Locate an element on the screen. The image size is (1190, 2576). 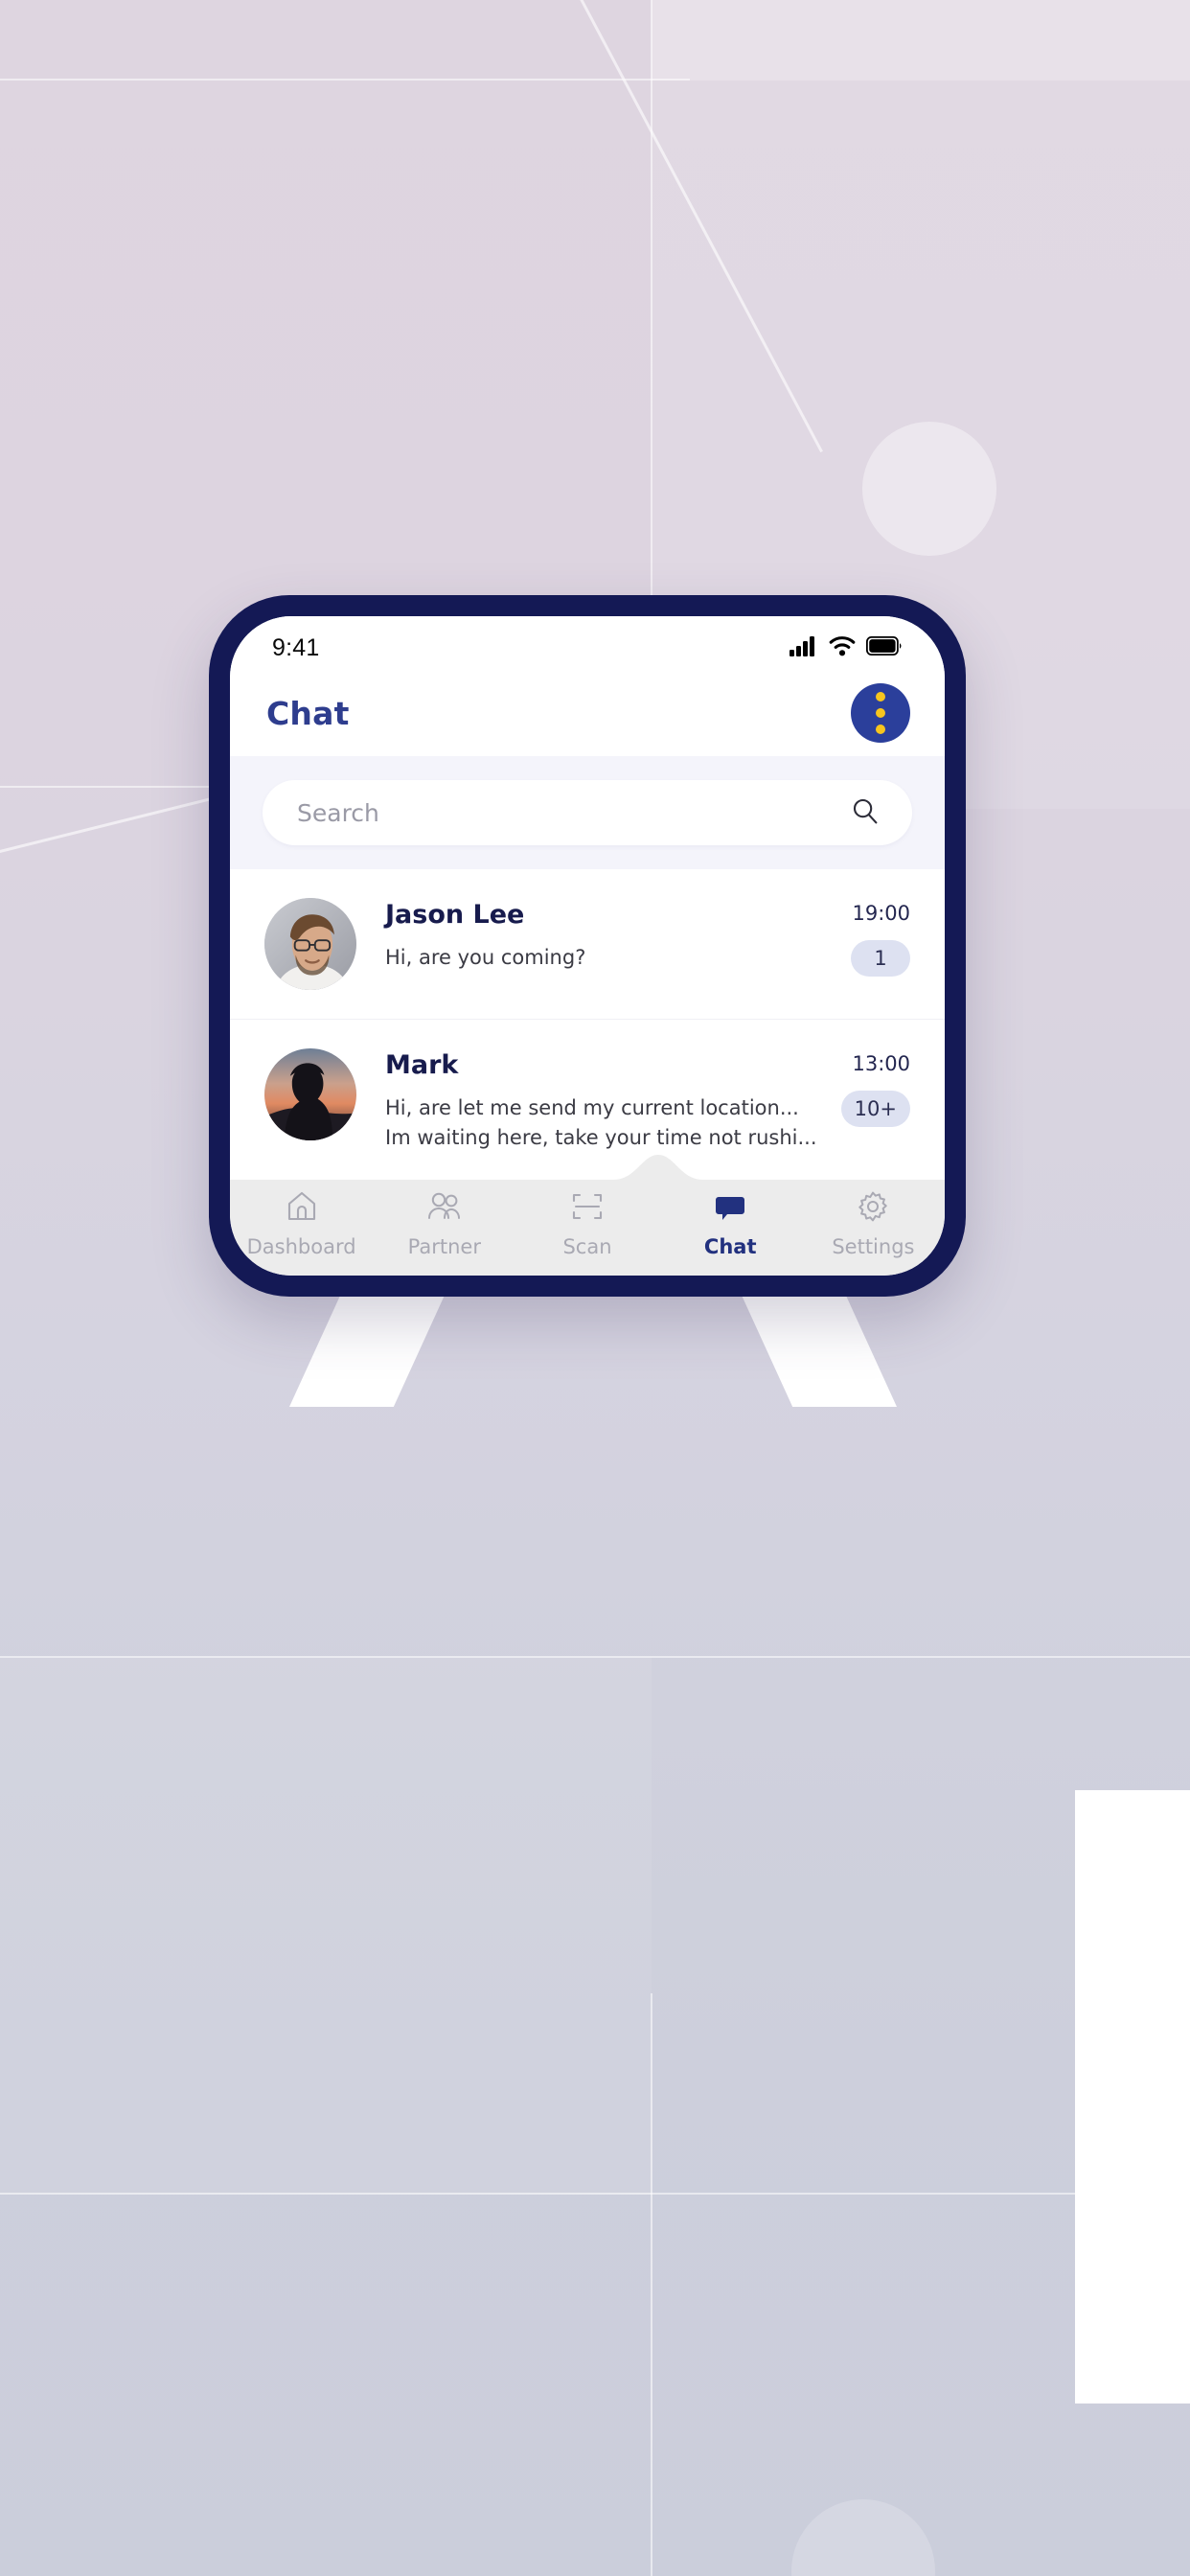
nav-label-settings: Settings is located at coordinates (873, 1246).